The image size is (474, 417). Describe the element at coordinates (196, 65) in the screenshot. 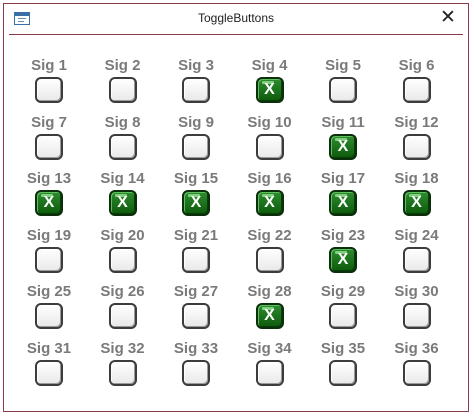

I see `toggle-label: Sig 3` at that location.